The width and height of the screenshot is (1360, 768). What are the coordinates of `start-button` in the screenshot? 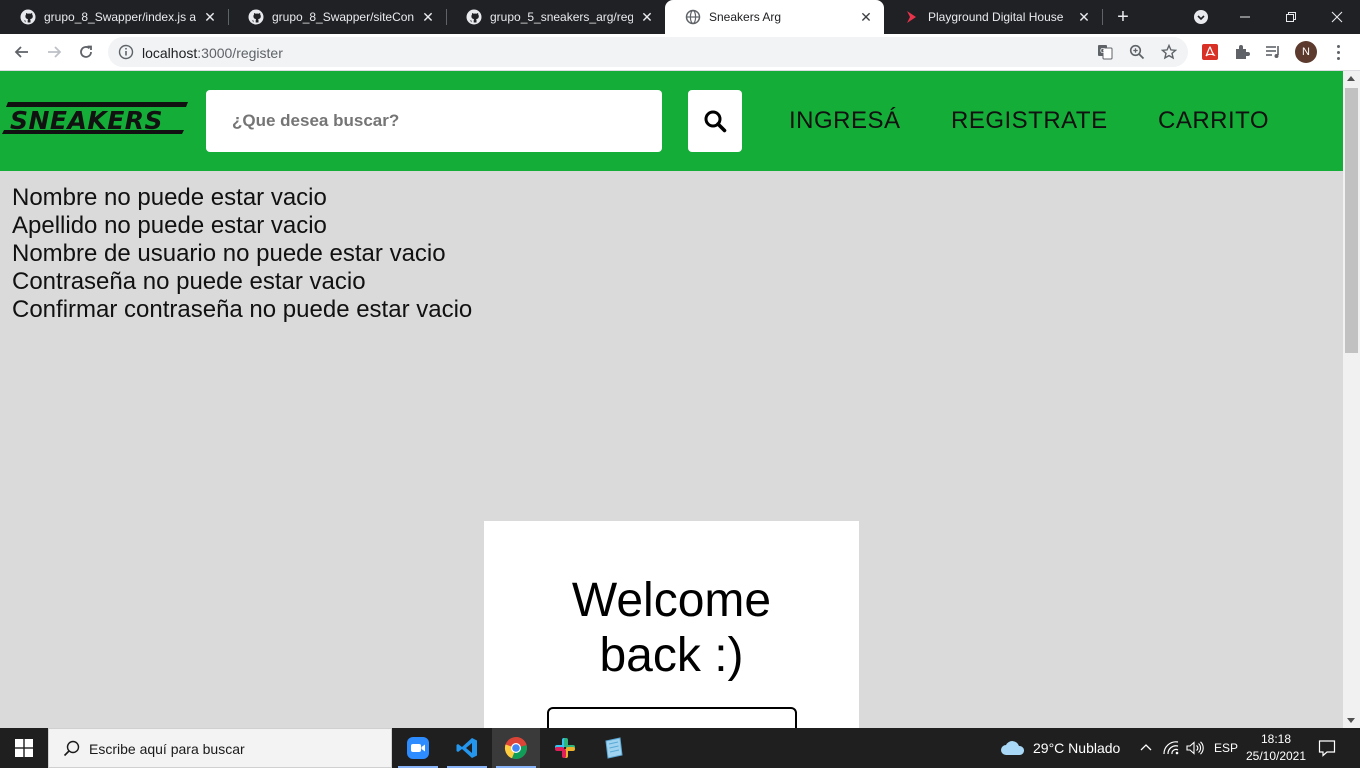 It's located at (24, 748).